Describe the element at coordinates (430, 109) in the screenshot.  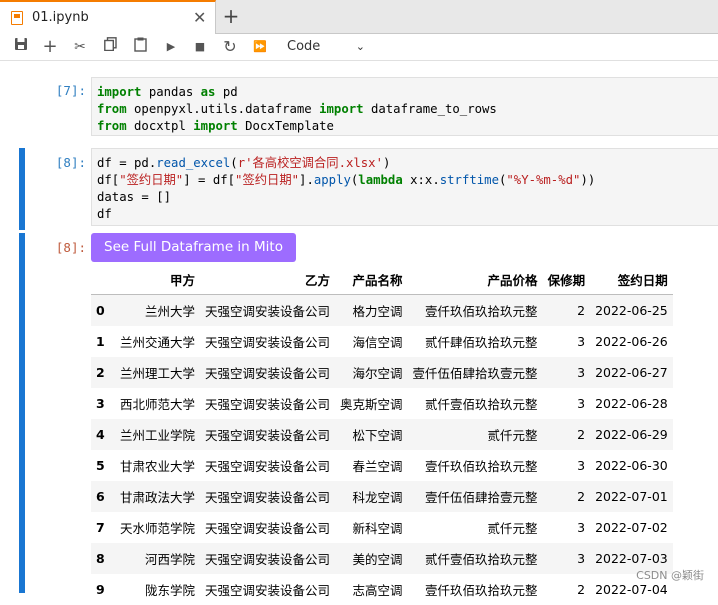
I see `code-token: dataframe_to_rows` at that location.